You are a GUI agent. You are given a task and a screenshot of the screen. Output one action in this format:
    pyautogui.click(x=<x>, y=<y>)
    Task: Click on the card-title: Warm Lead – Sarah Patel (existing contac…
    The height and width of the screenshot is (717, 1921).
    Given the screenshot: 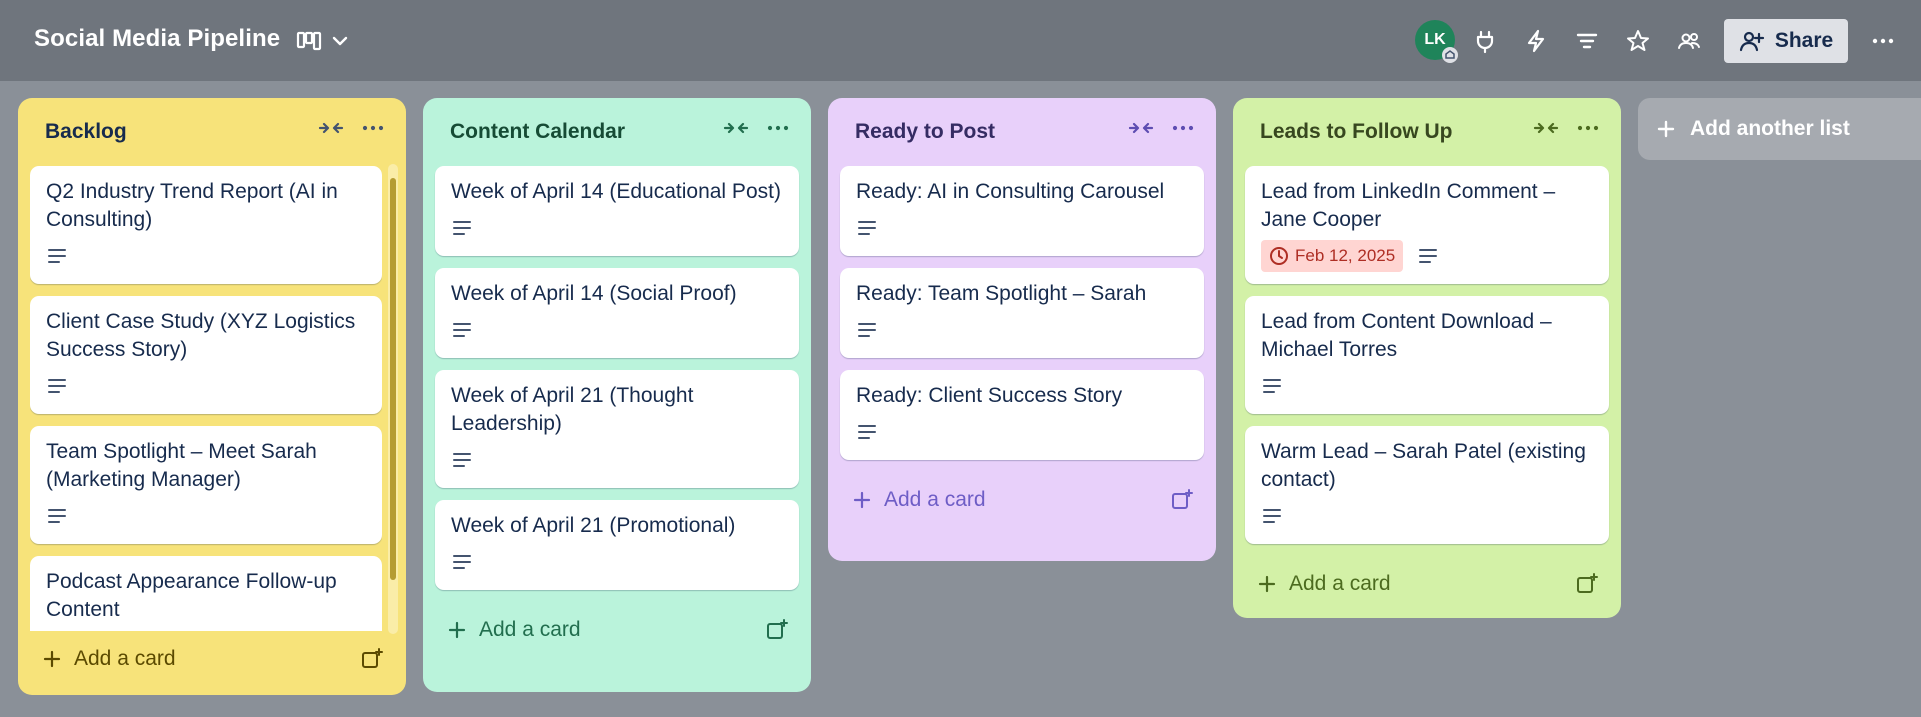 What is the action you would take?
    pyautogui.click(x=1423, y=465)
    